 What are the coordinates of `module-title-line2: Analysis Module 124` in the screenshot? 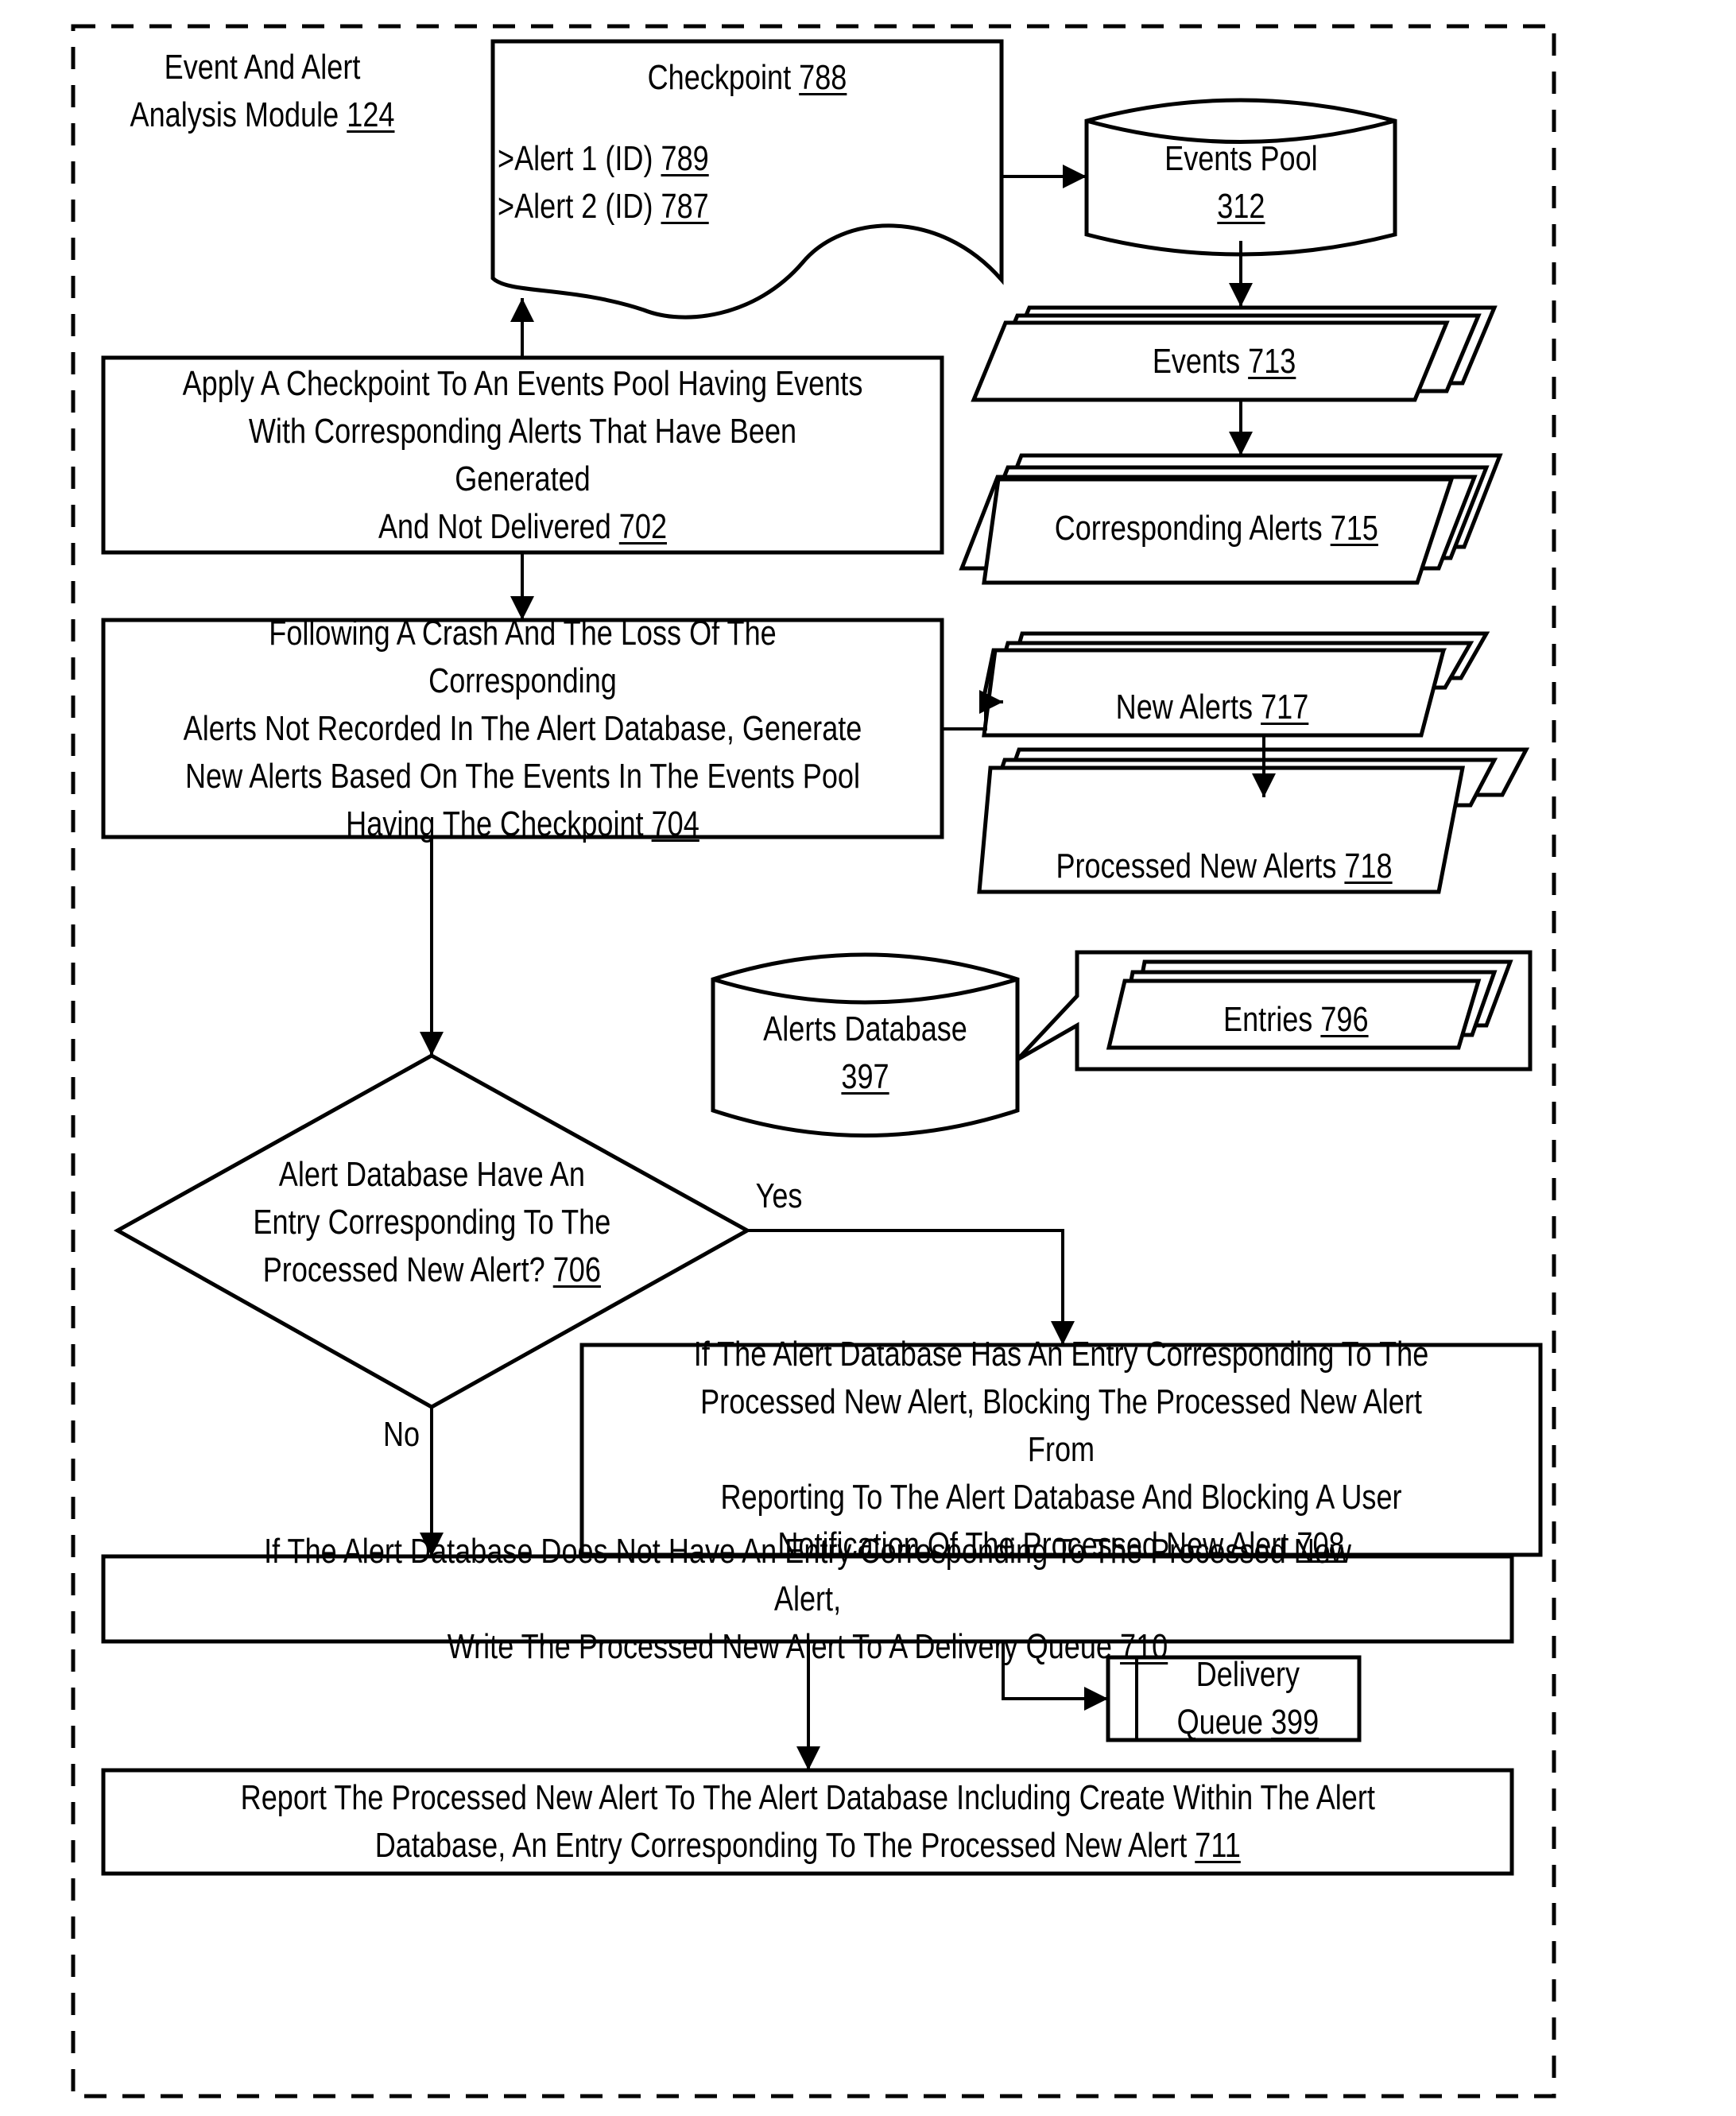 It's located at (262, 114).